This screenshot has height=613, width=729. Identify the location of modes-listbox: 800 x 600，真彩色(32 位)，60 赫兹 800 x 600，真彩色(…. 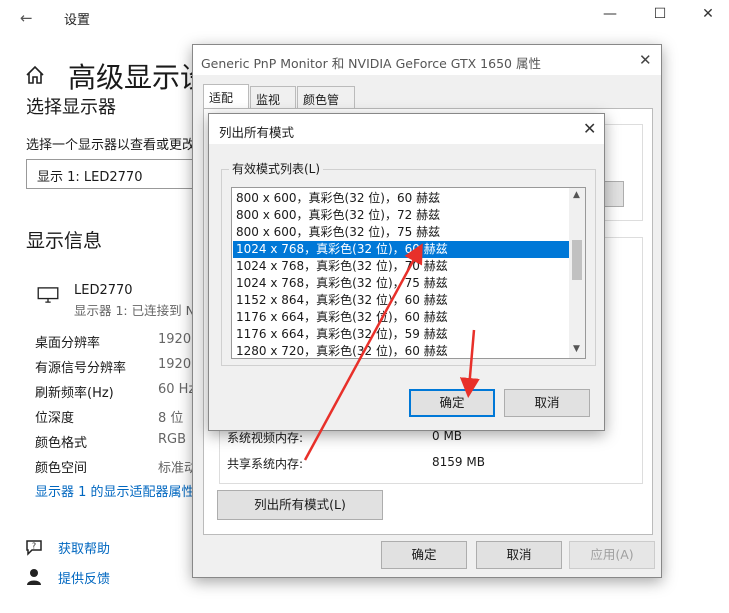
(408, 273).